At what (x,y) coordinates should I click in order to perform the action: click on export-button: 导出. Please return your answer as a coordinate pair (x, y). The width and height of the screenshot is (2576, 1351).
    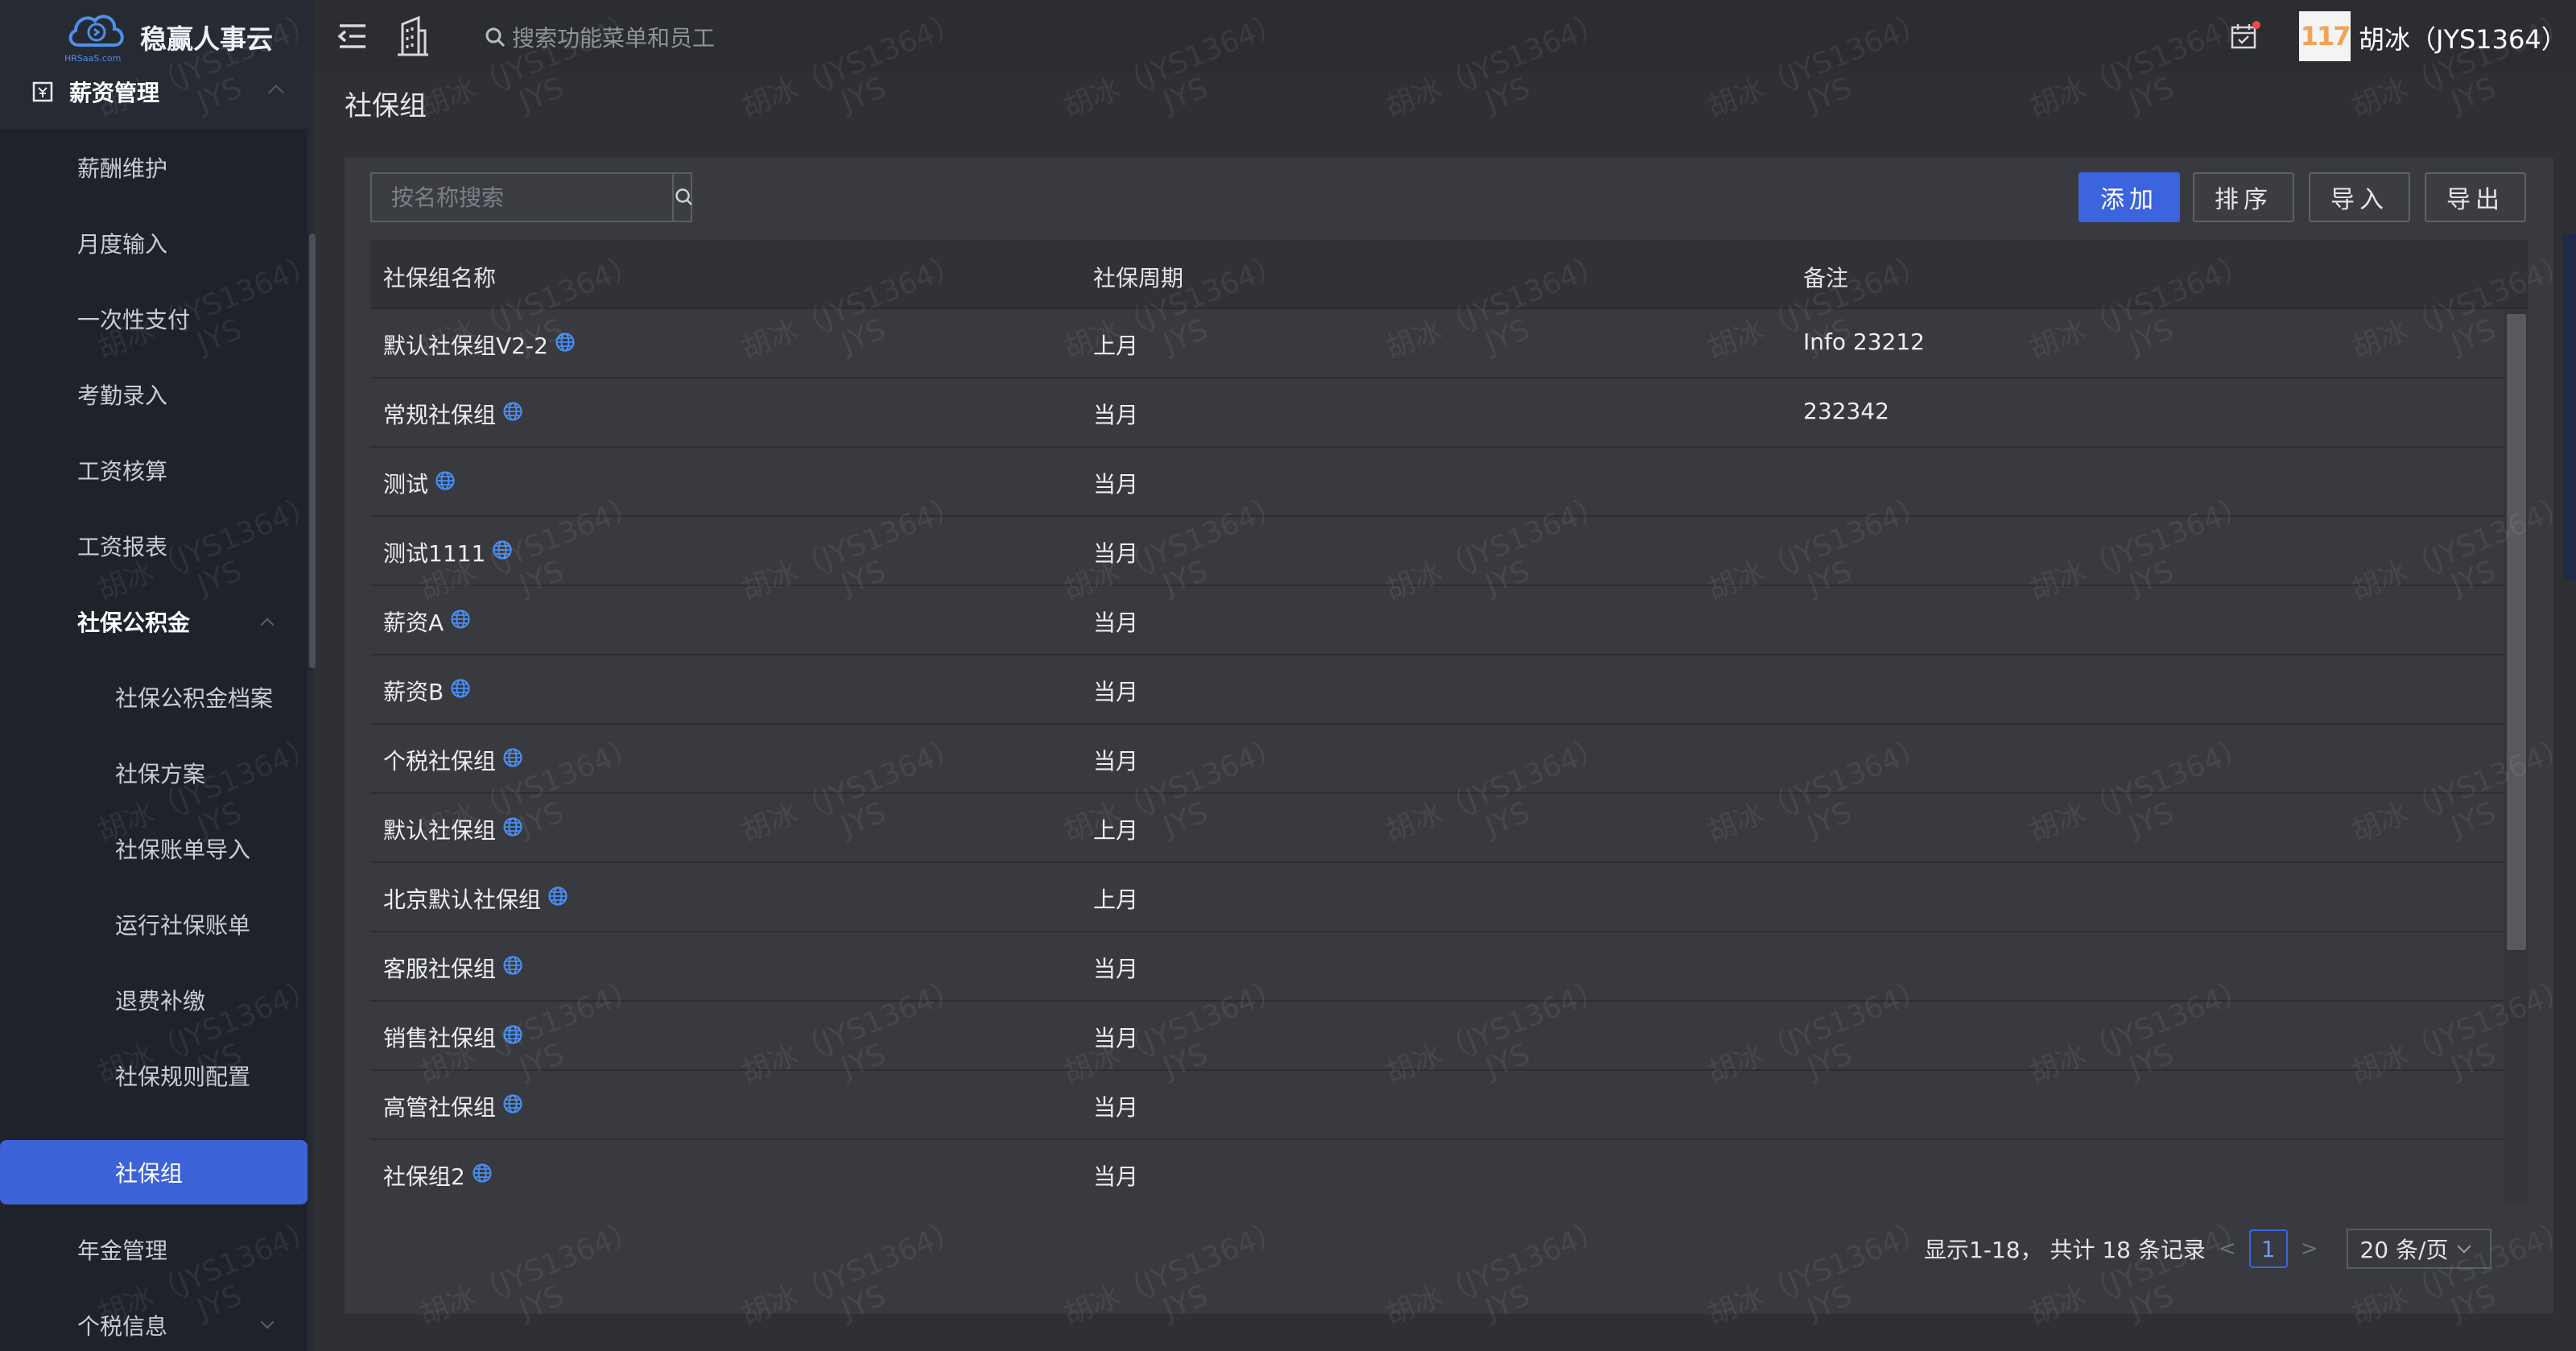
    Looking at the image, I should click on (2475, 197).